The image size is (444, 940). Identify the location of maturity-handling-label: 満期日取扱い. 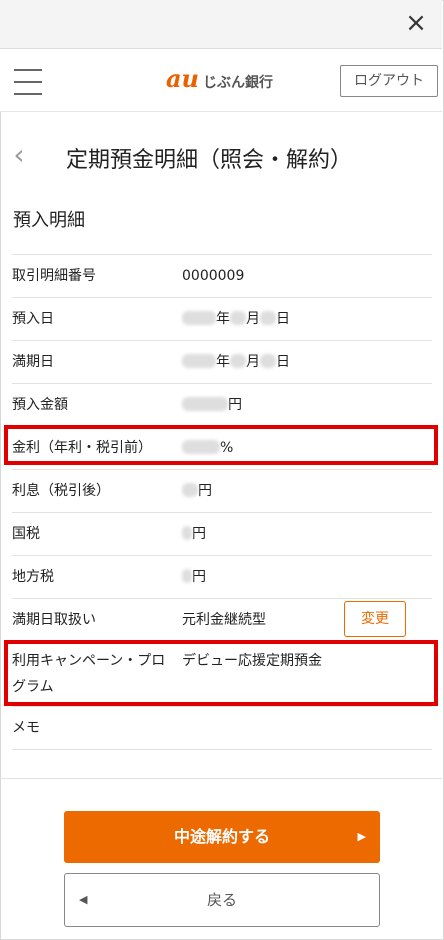
(54, 620).